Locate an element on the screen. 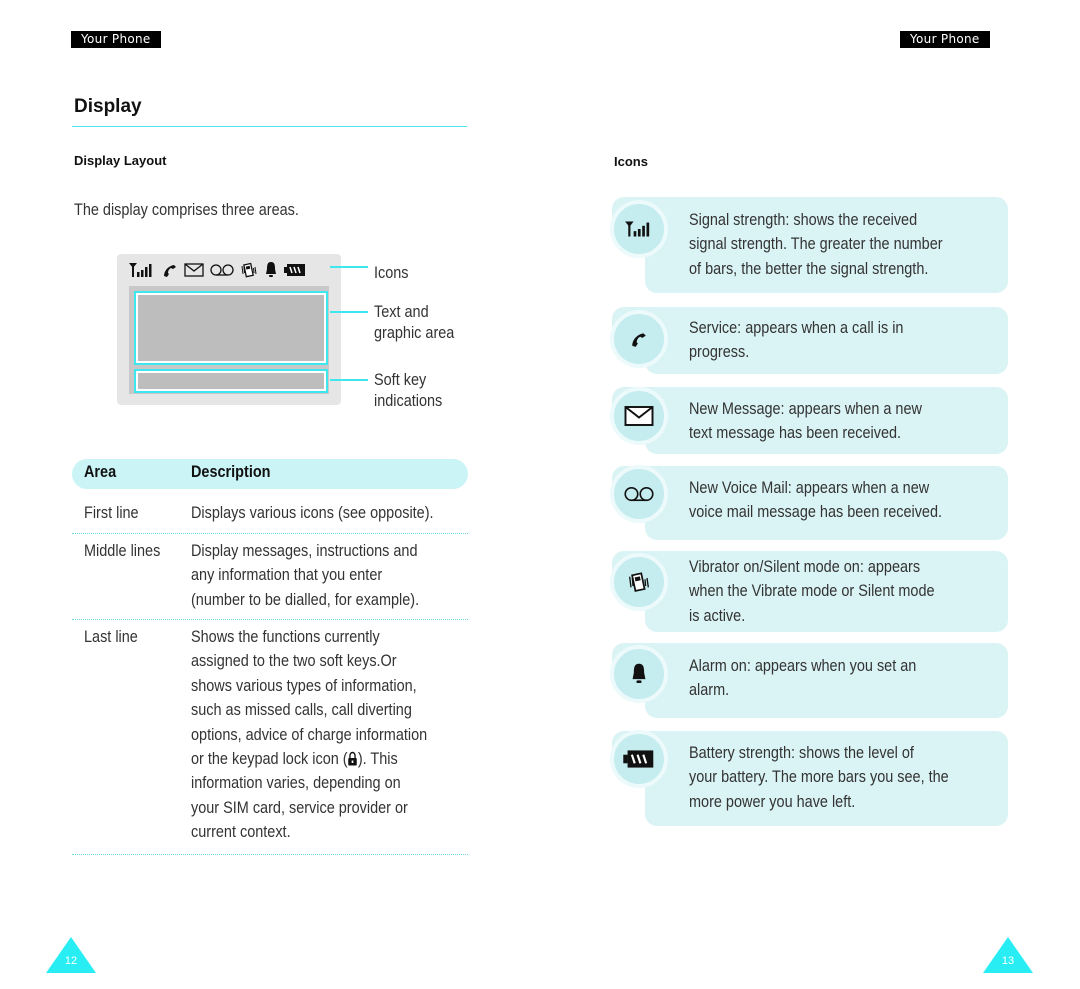 This screenshot has width=1080, height=989. callout-text-area: Text and graphic area is located at coordinates (421, 322).